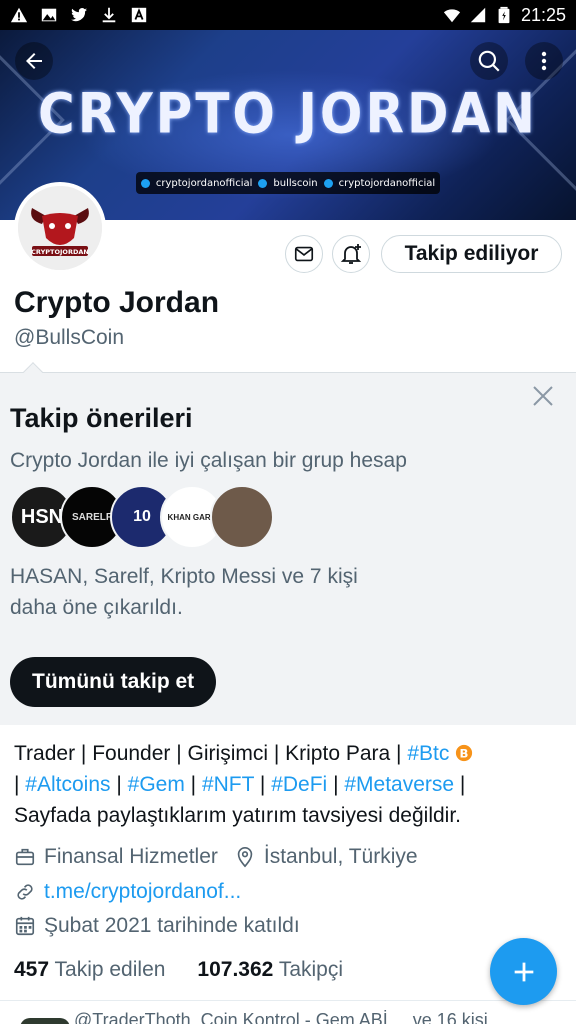  What do you see at coordinates (32, 969) in the screenshot?
I see `following-count-number: 457` at bounding box center [32, 969].